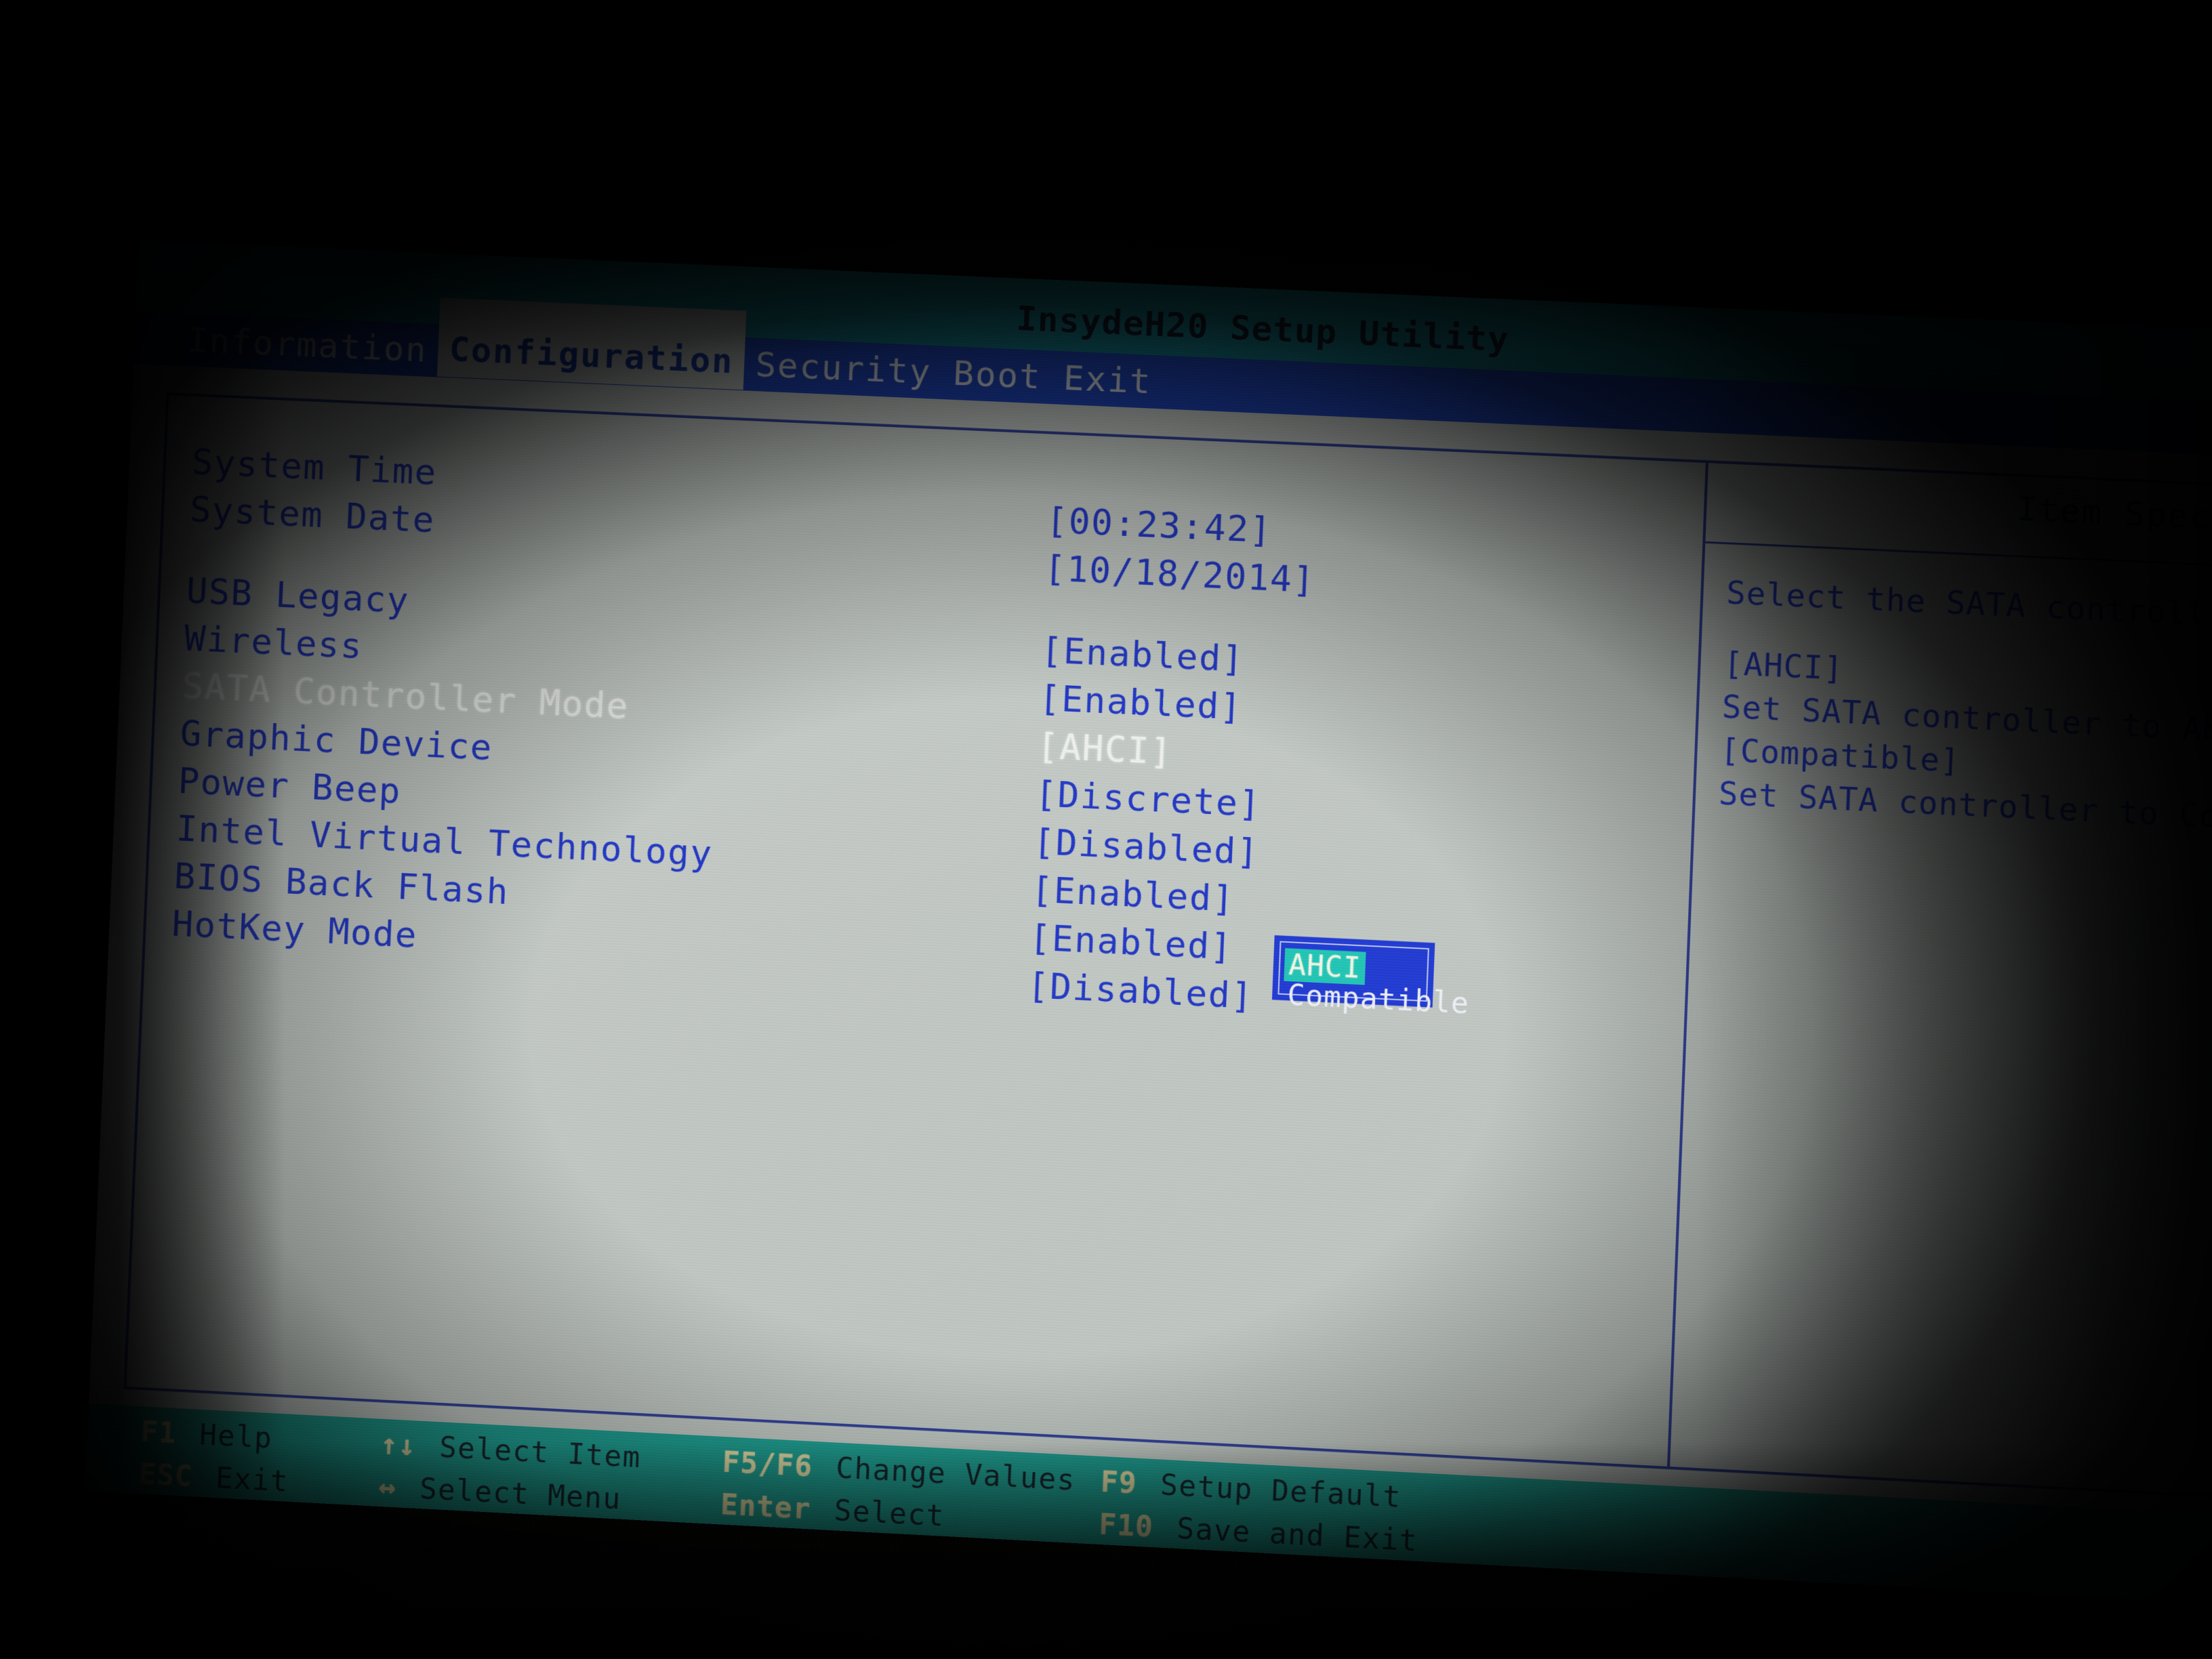 This screenshot has width=2212, height=1659. I want to click on key-f1-label: F1, so click(159, 1432).